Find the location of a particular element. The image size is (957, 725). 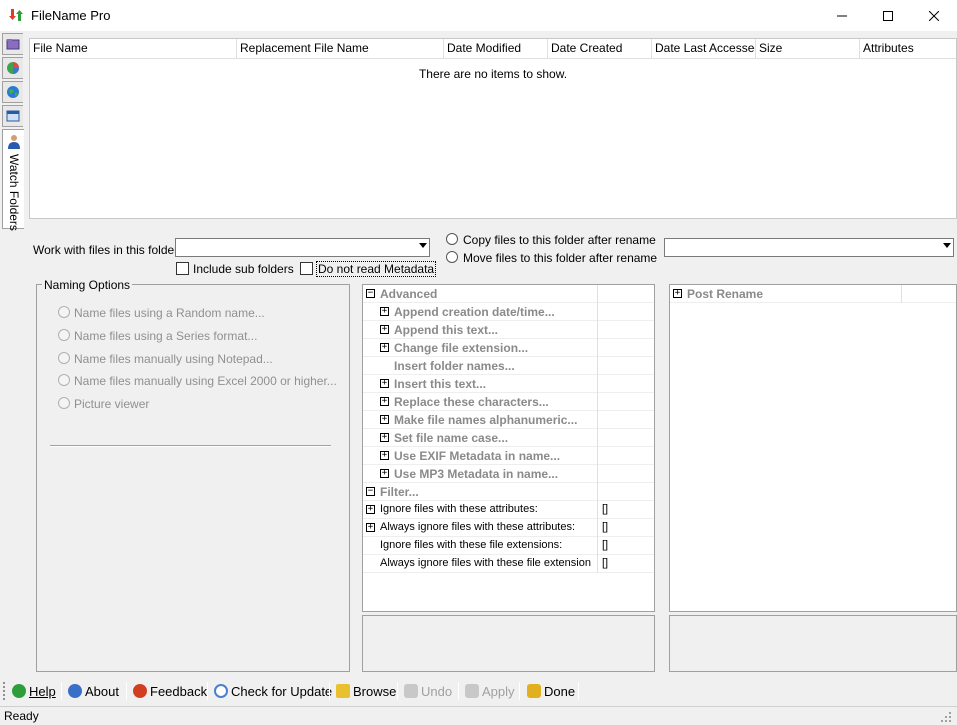

side-tab-window is located at coordinates (12, 116).